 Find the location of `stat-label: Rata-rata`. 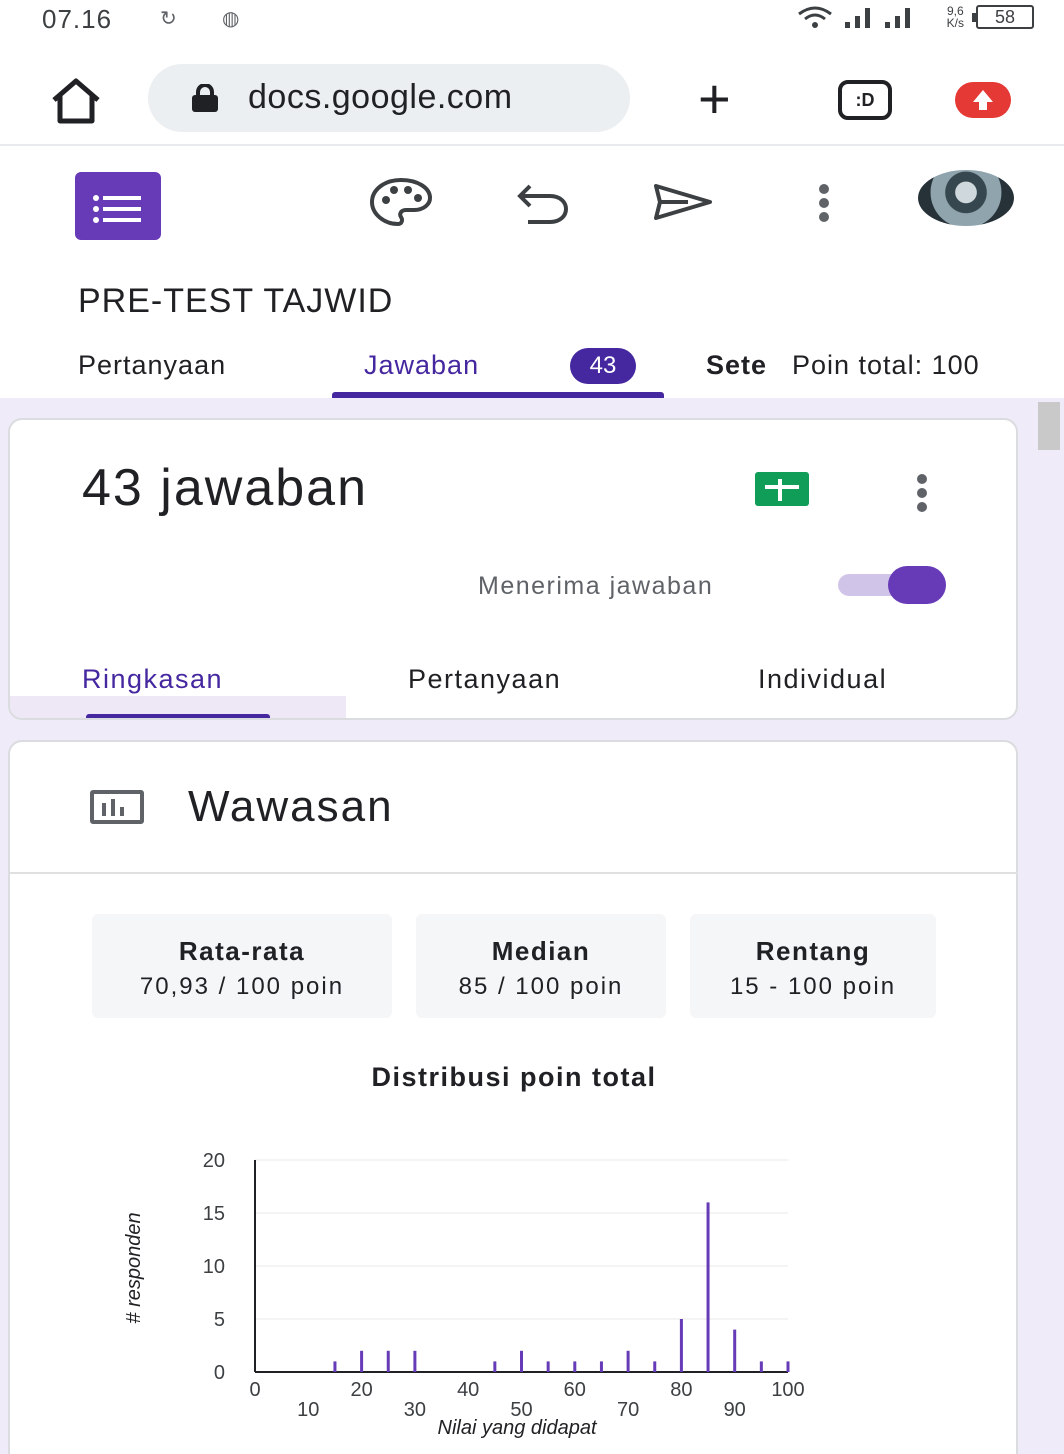

stat-label: Rata-rata is located at coordinates (242, 951).